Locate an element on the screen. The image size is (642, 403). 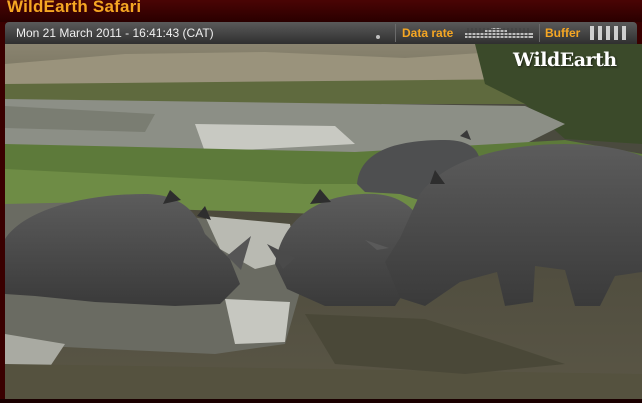
title-bar: WildEarth Safari is located at coordinates (321, 11).